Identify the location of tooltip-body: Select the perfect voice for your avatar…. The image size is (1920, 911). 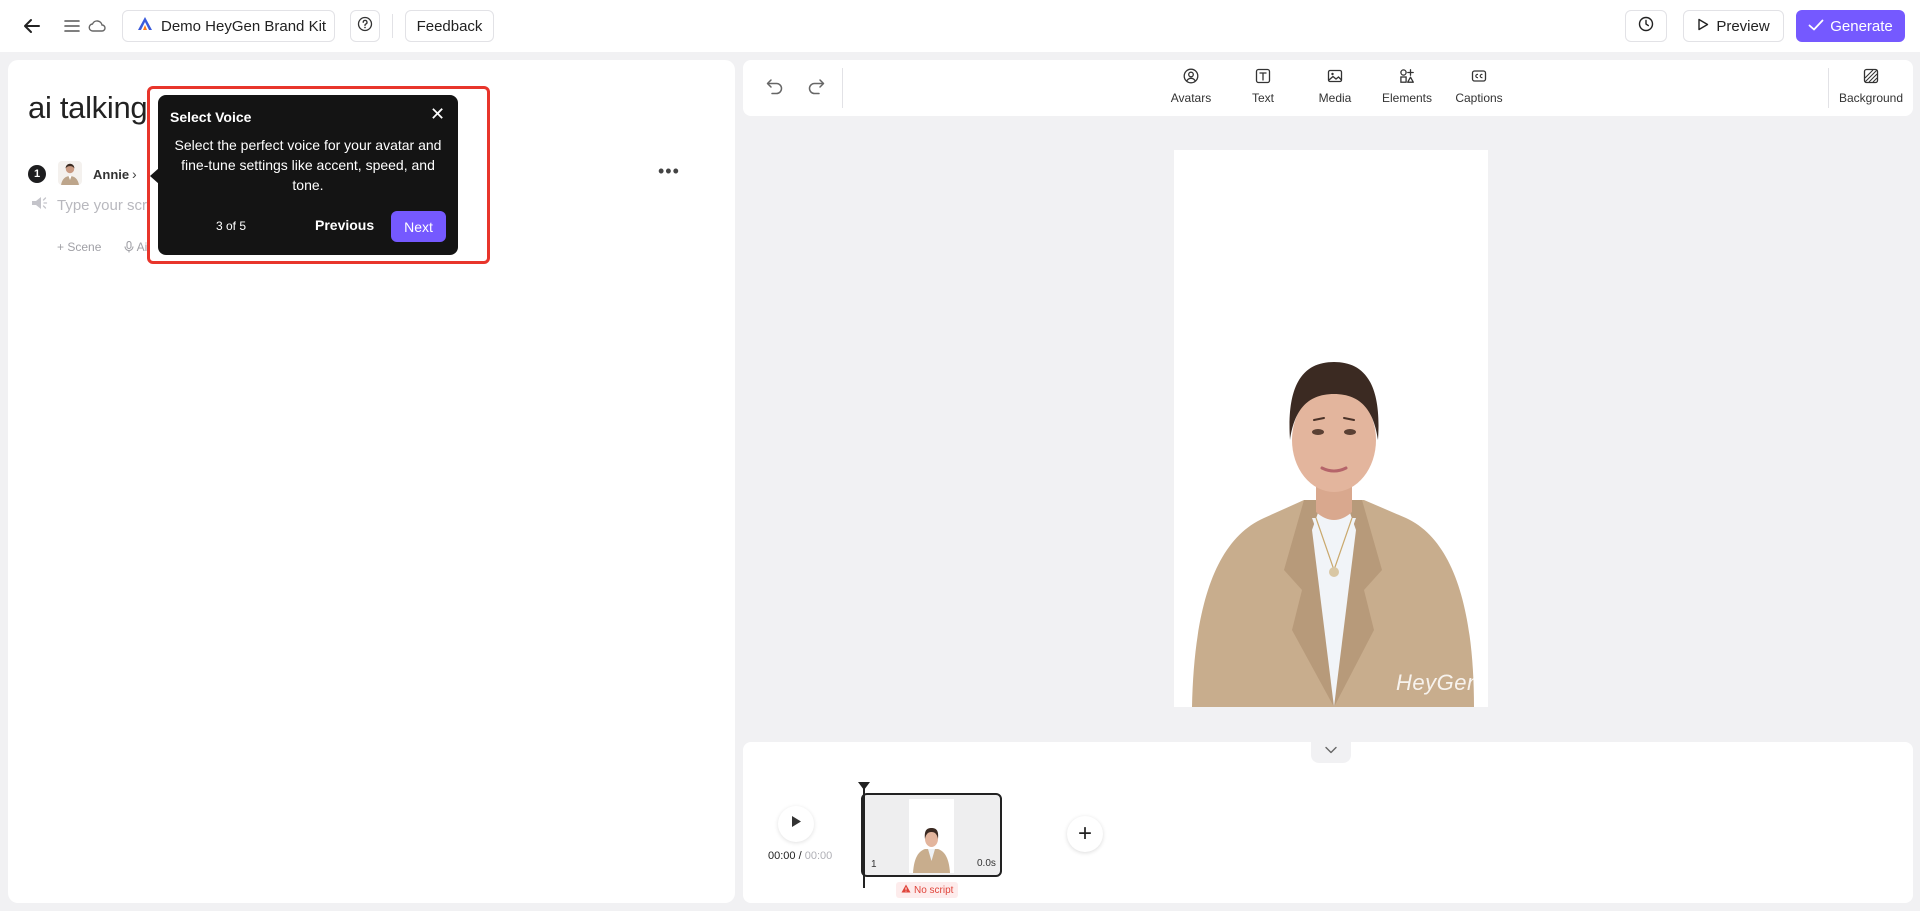
(308, 165).